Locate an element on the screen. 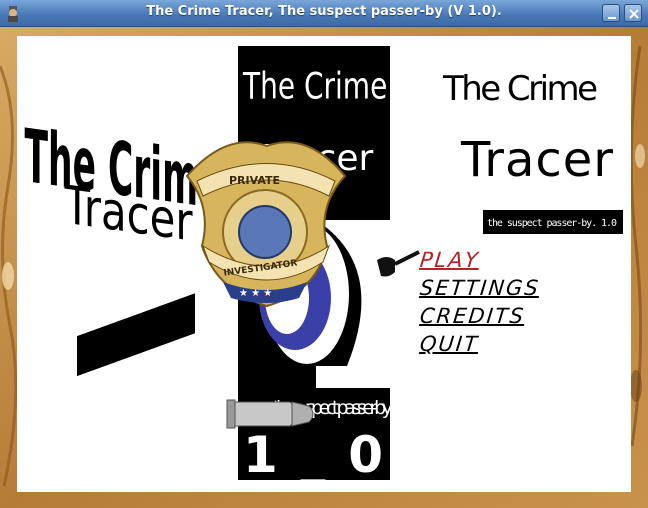 The width and height of the screenshot is (648, 508). pipe-icon is located at coordinates (398, 263).